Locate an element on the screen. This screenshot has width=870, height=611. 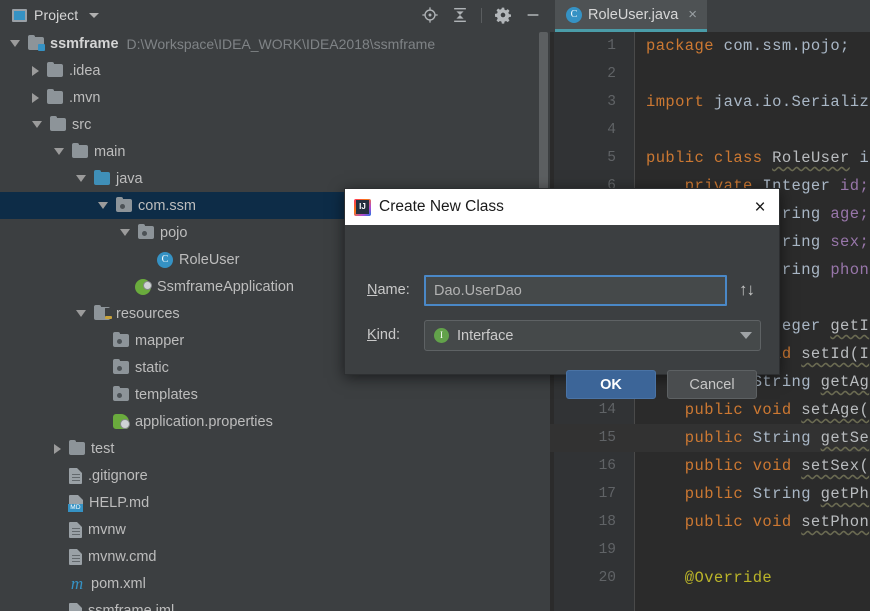
code-token: getAg is located at coordinates (845, 382).